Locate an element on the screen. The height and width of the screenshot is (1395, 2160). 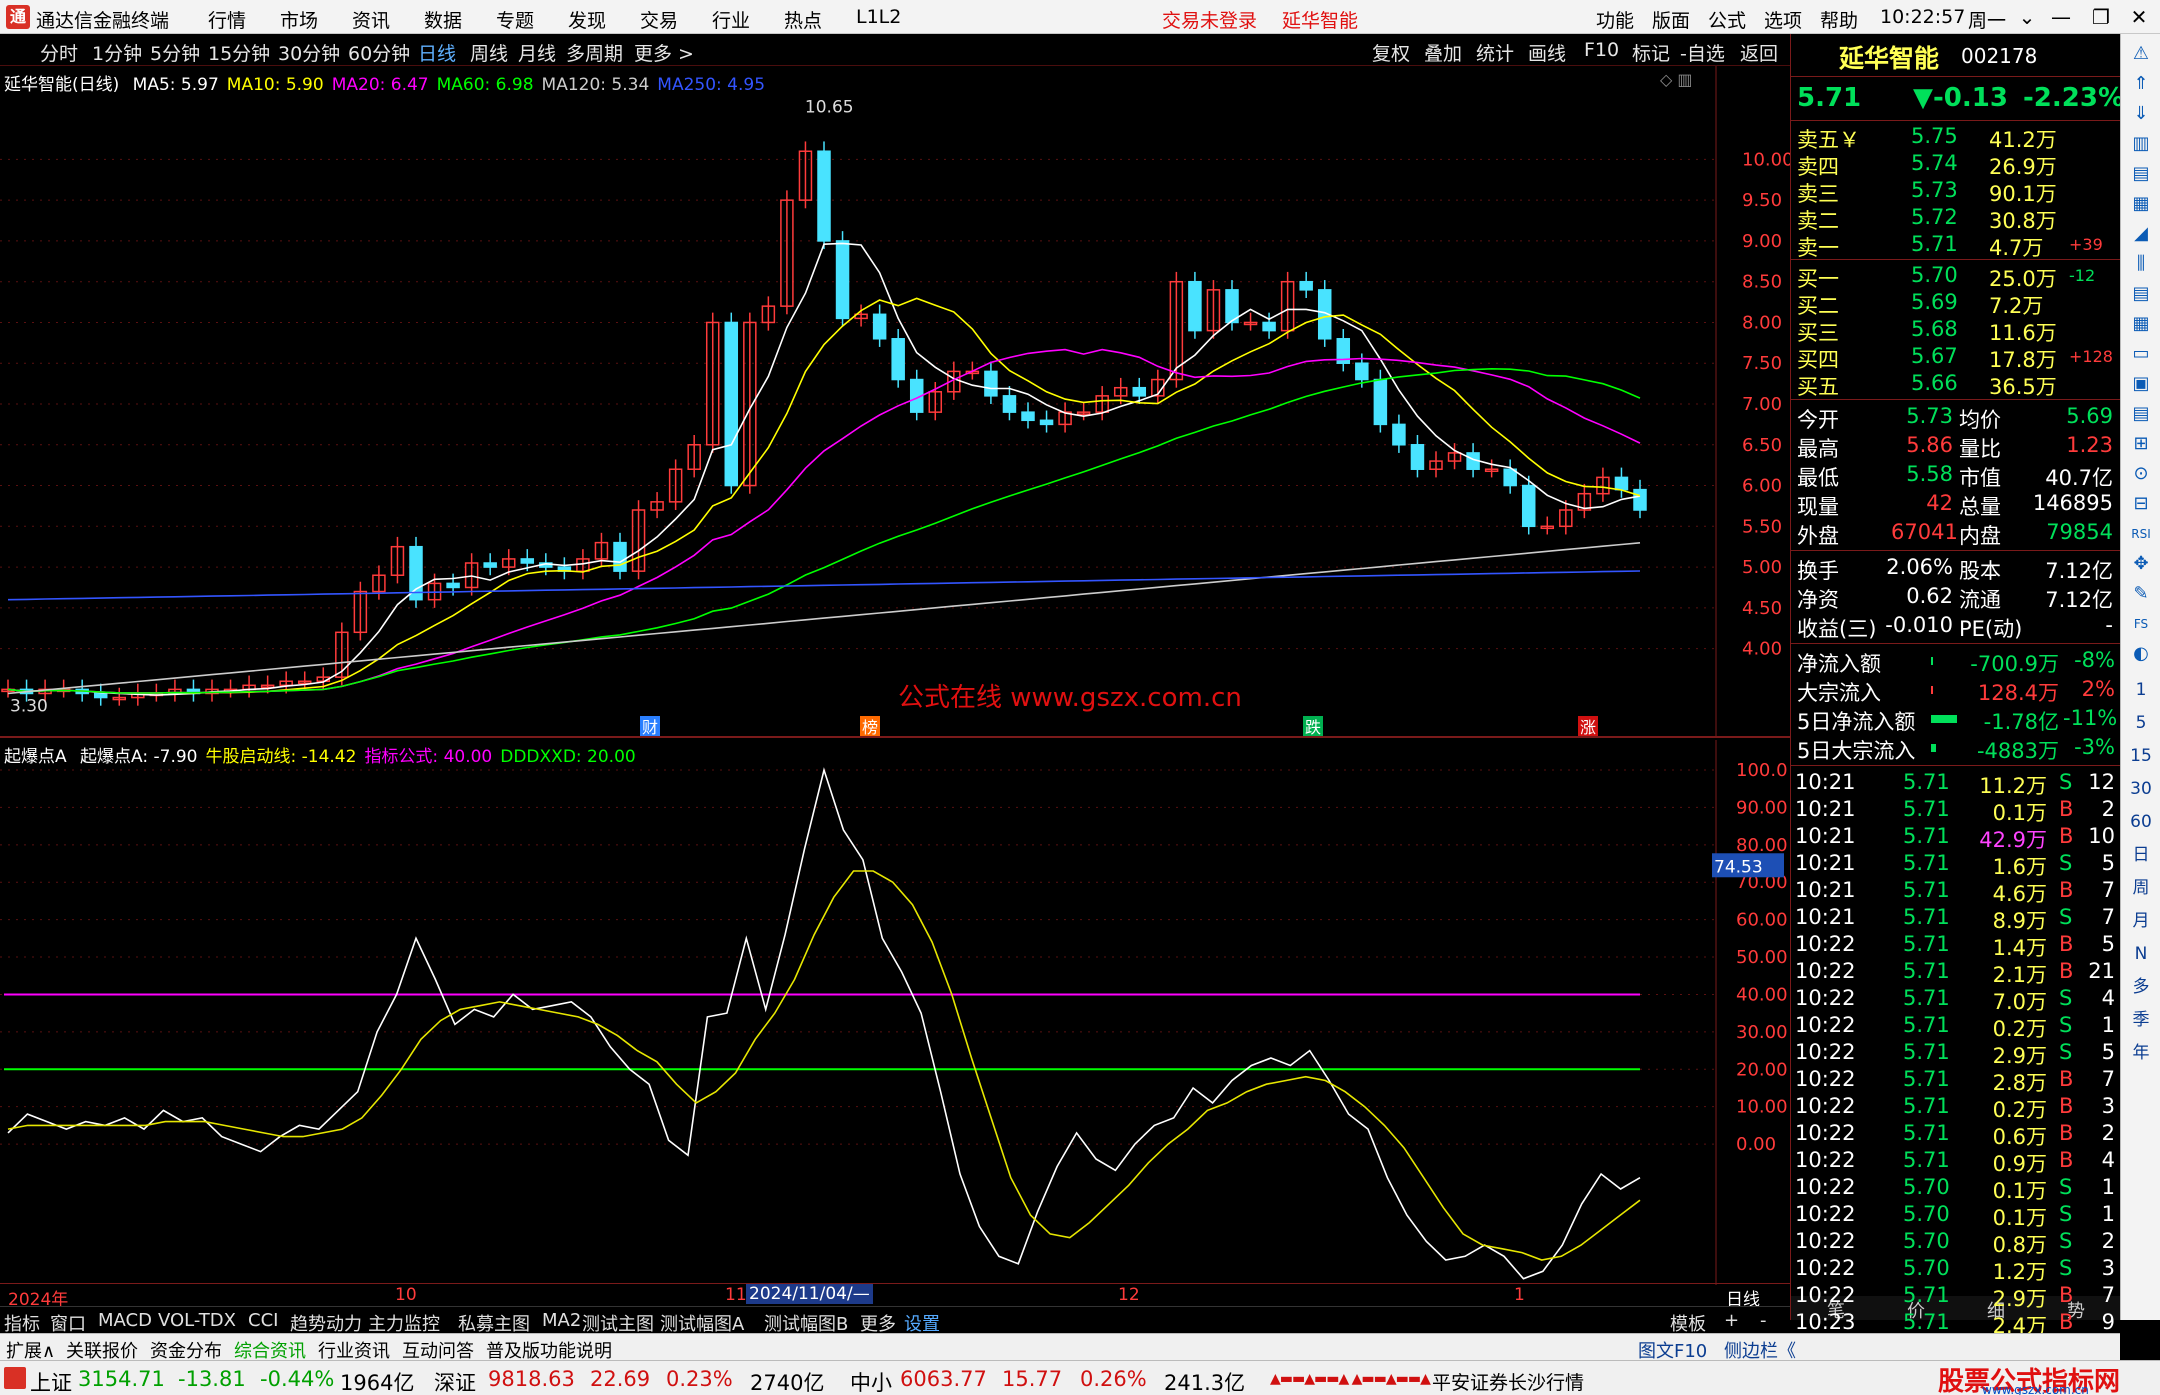
index-zx-label: 中小 is located at coordinates (871, 1381).